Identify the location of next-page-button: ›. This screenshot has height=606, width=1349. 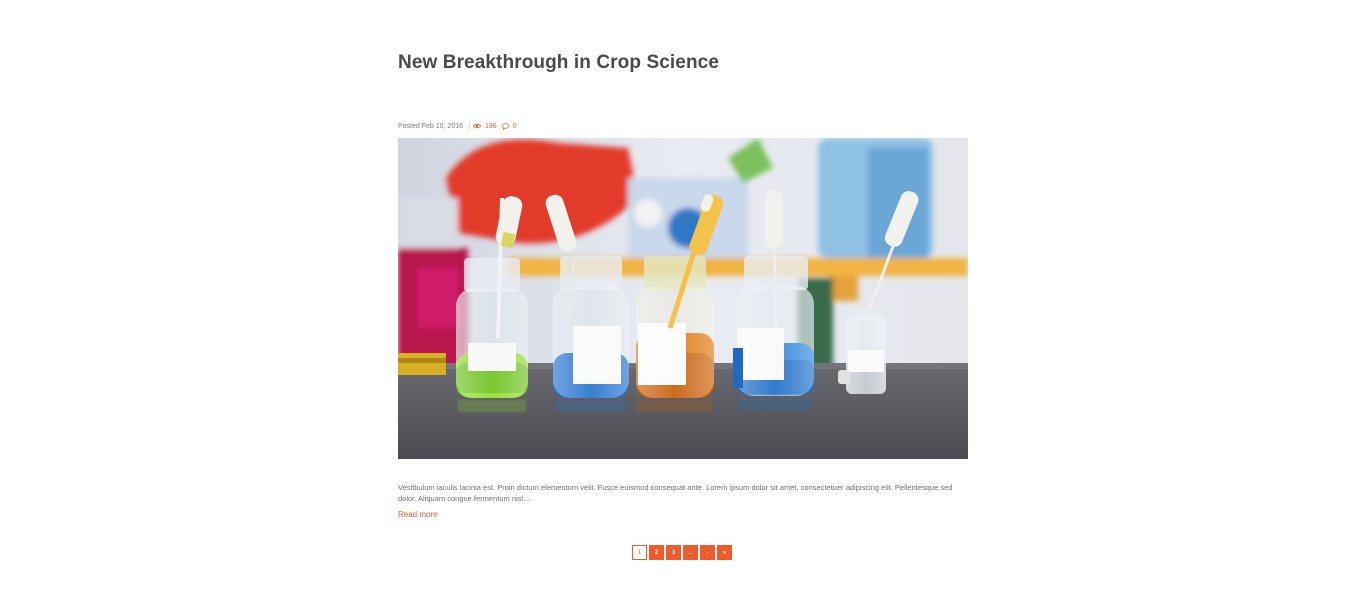
(707, 552).